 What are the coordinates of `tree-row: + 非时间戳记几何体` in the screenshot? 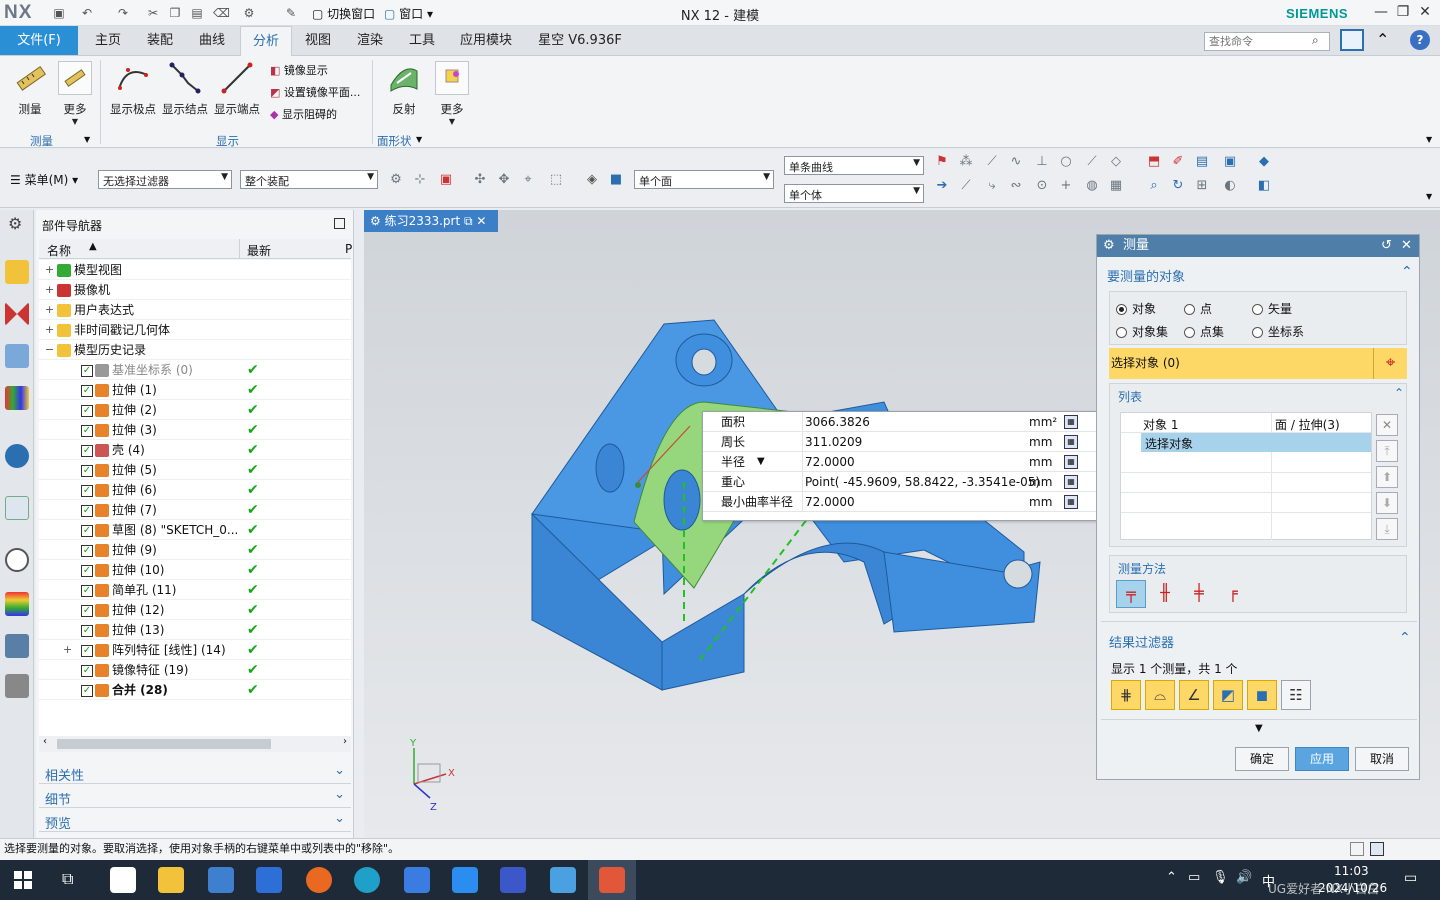 It's located at (195, 330).